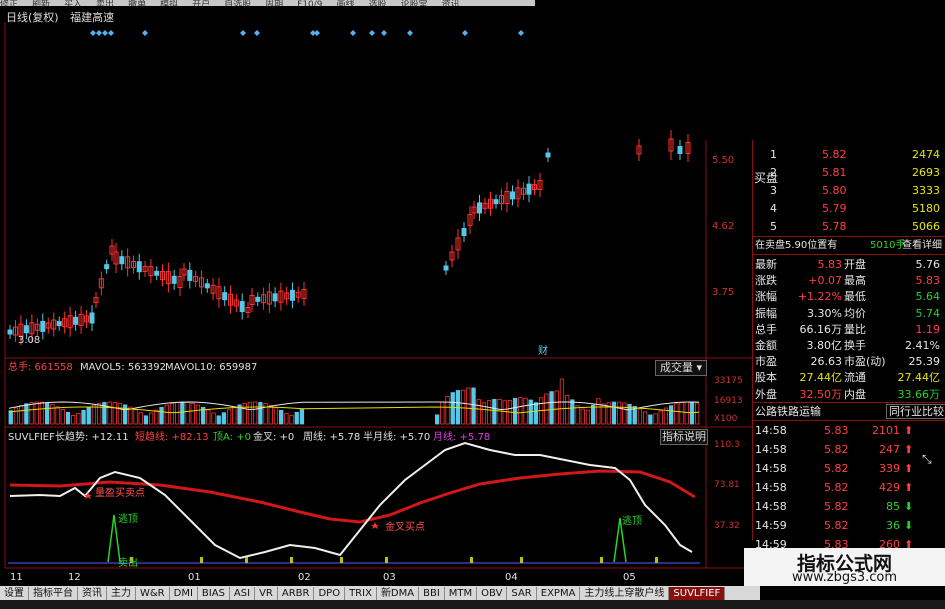 This screenshot has width=945, height=609. Describe the element at coordinates (847, 329) in the screenshot. I see `quote-row: 总手 66.16万 量比 1.19` at that location.